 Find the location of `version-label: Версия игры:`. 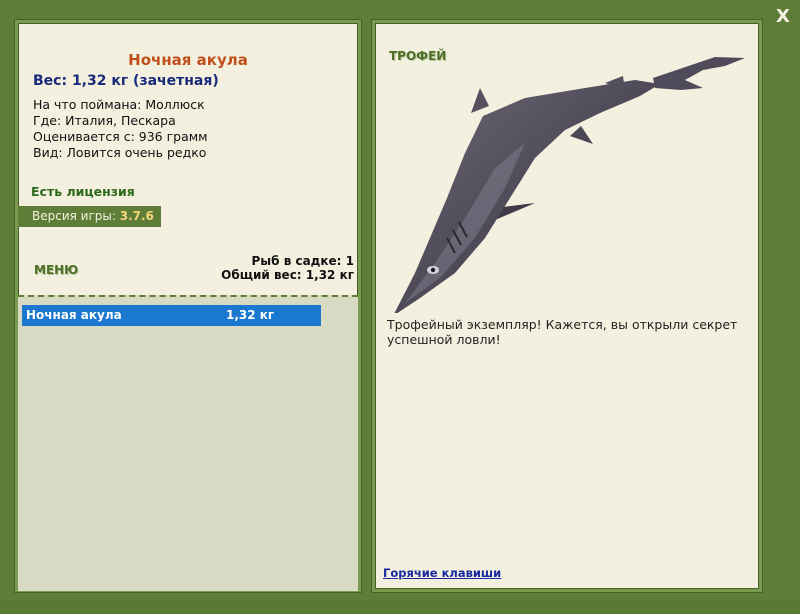

version-label: Версия игры: is located at coordinates (76, 216).